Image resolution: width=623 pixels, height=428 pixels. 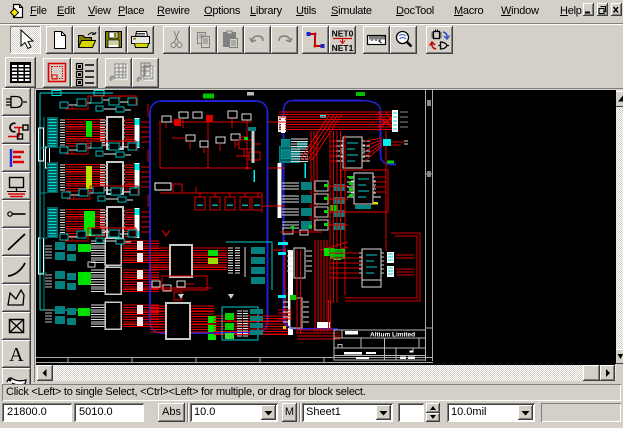 I want to click on svg-text: A, so click(x=16, y=355).